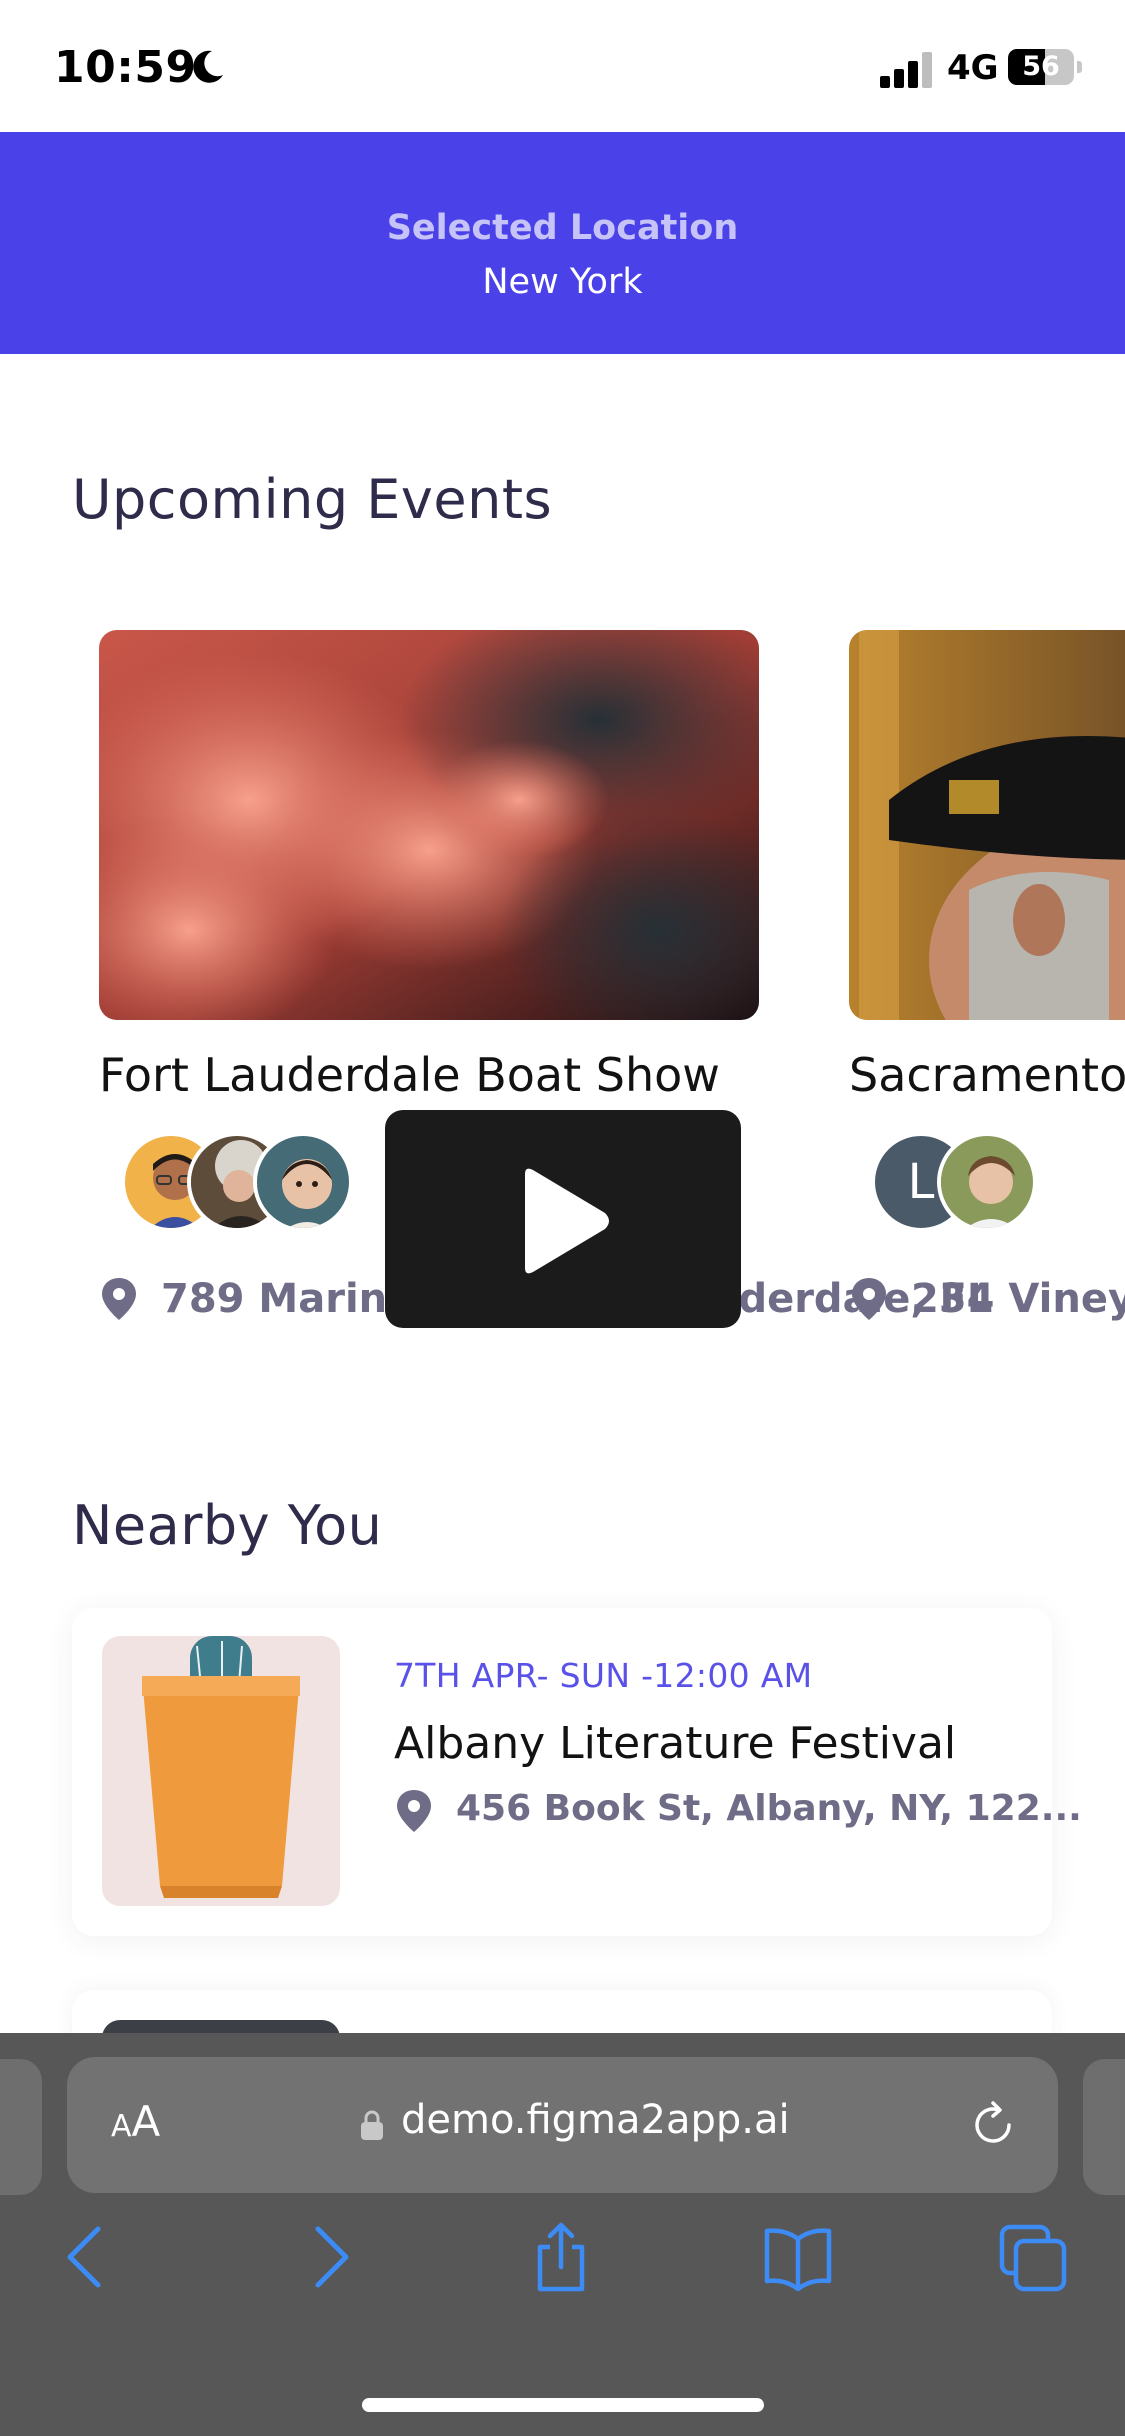  I want to click on clouds-photo-icon, so click(429, 825).